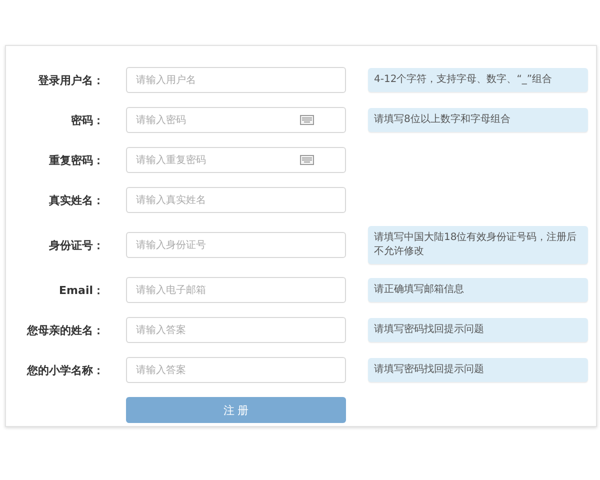  I want to click on field-label: 您母亲的姓名：, so click(65, 330).